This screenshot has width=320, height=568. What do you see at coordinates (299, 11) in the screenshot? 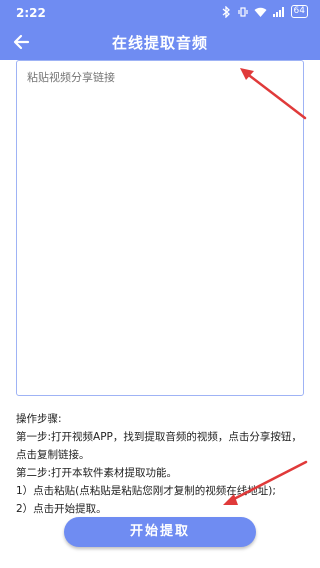
I see `battery-indicator: 64` at bounding box center [299, 11].